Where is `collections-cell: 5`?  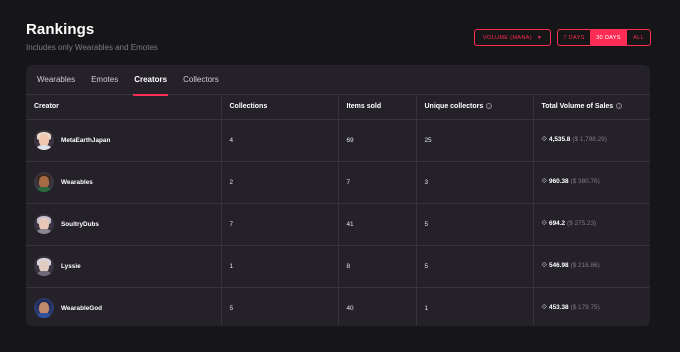 collections-cell: 5 is located at coordinates (280, 306).